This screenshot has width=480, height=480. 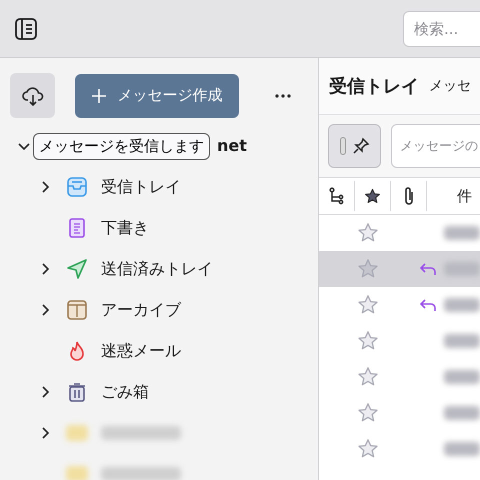 What do you see at coordinates (77, 309) in the screenshot?
I see `archive-box-icon` at bounding box center [77, 309].